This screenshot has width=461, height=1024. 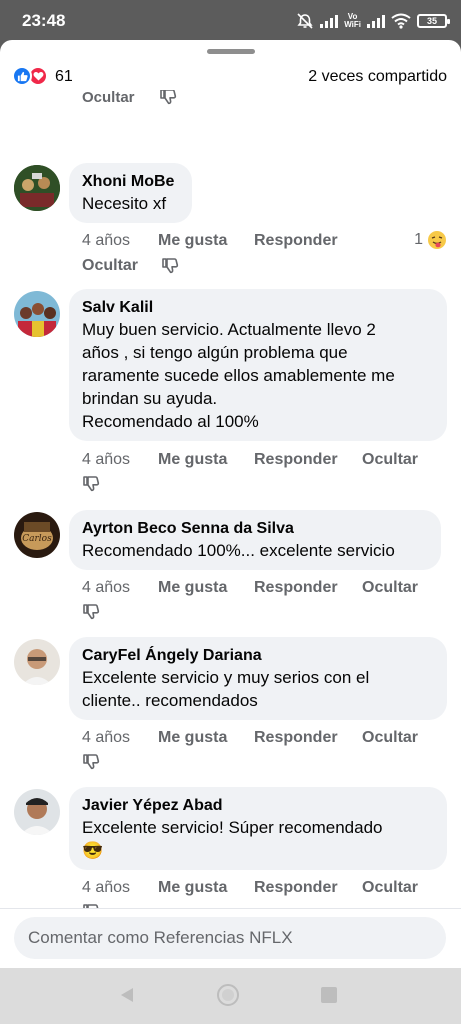 I want to click on comment-text-line: Muy buen servicio. Actualmente llevo 2, so click(x=229, y=329).